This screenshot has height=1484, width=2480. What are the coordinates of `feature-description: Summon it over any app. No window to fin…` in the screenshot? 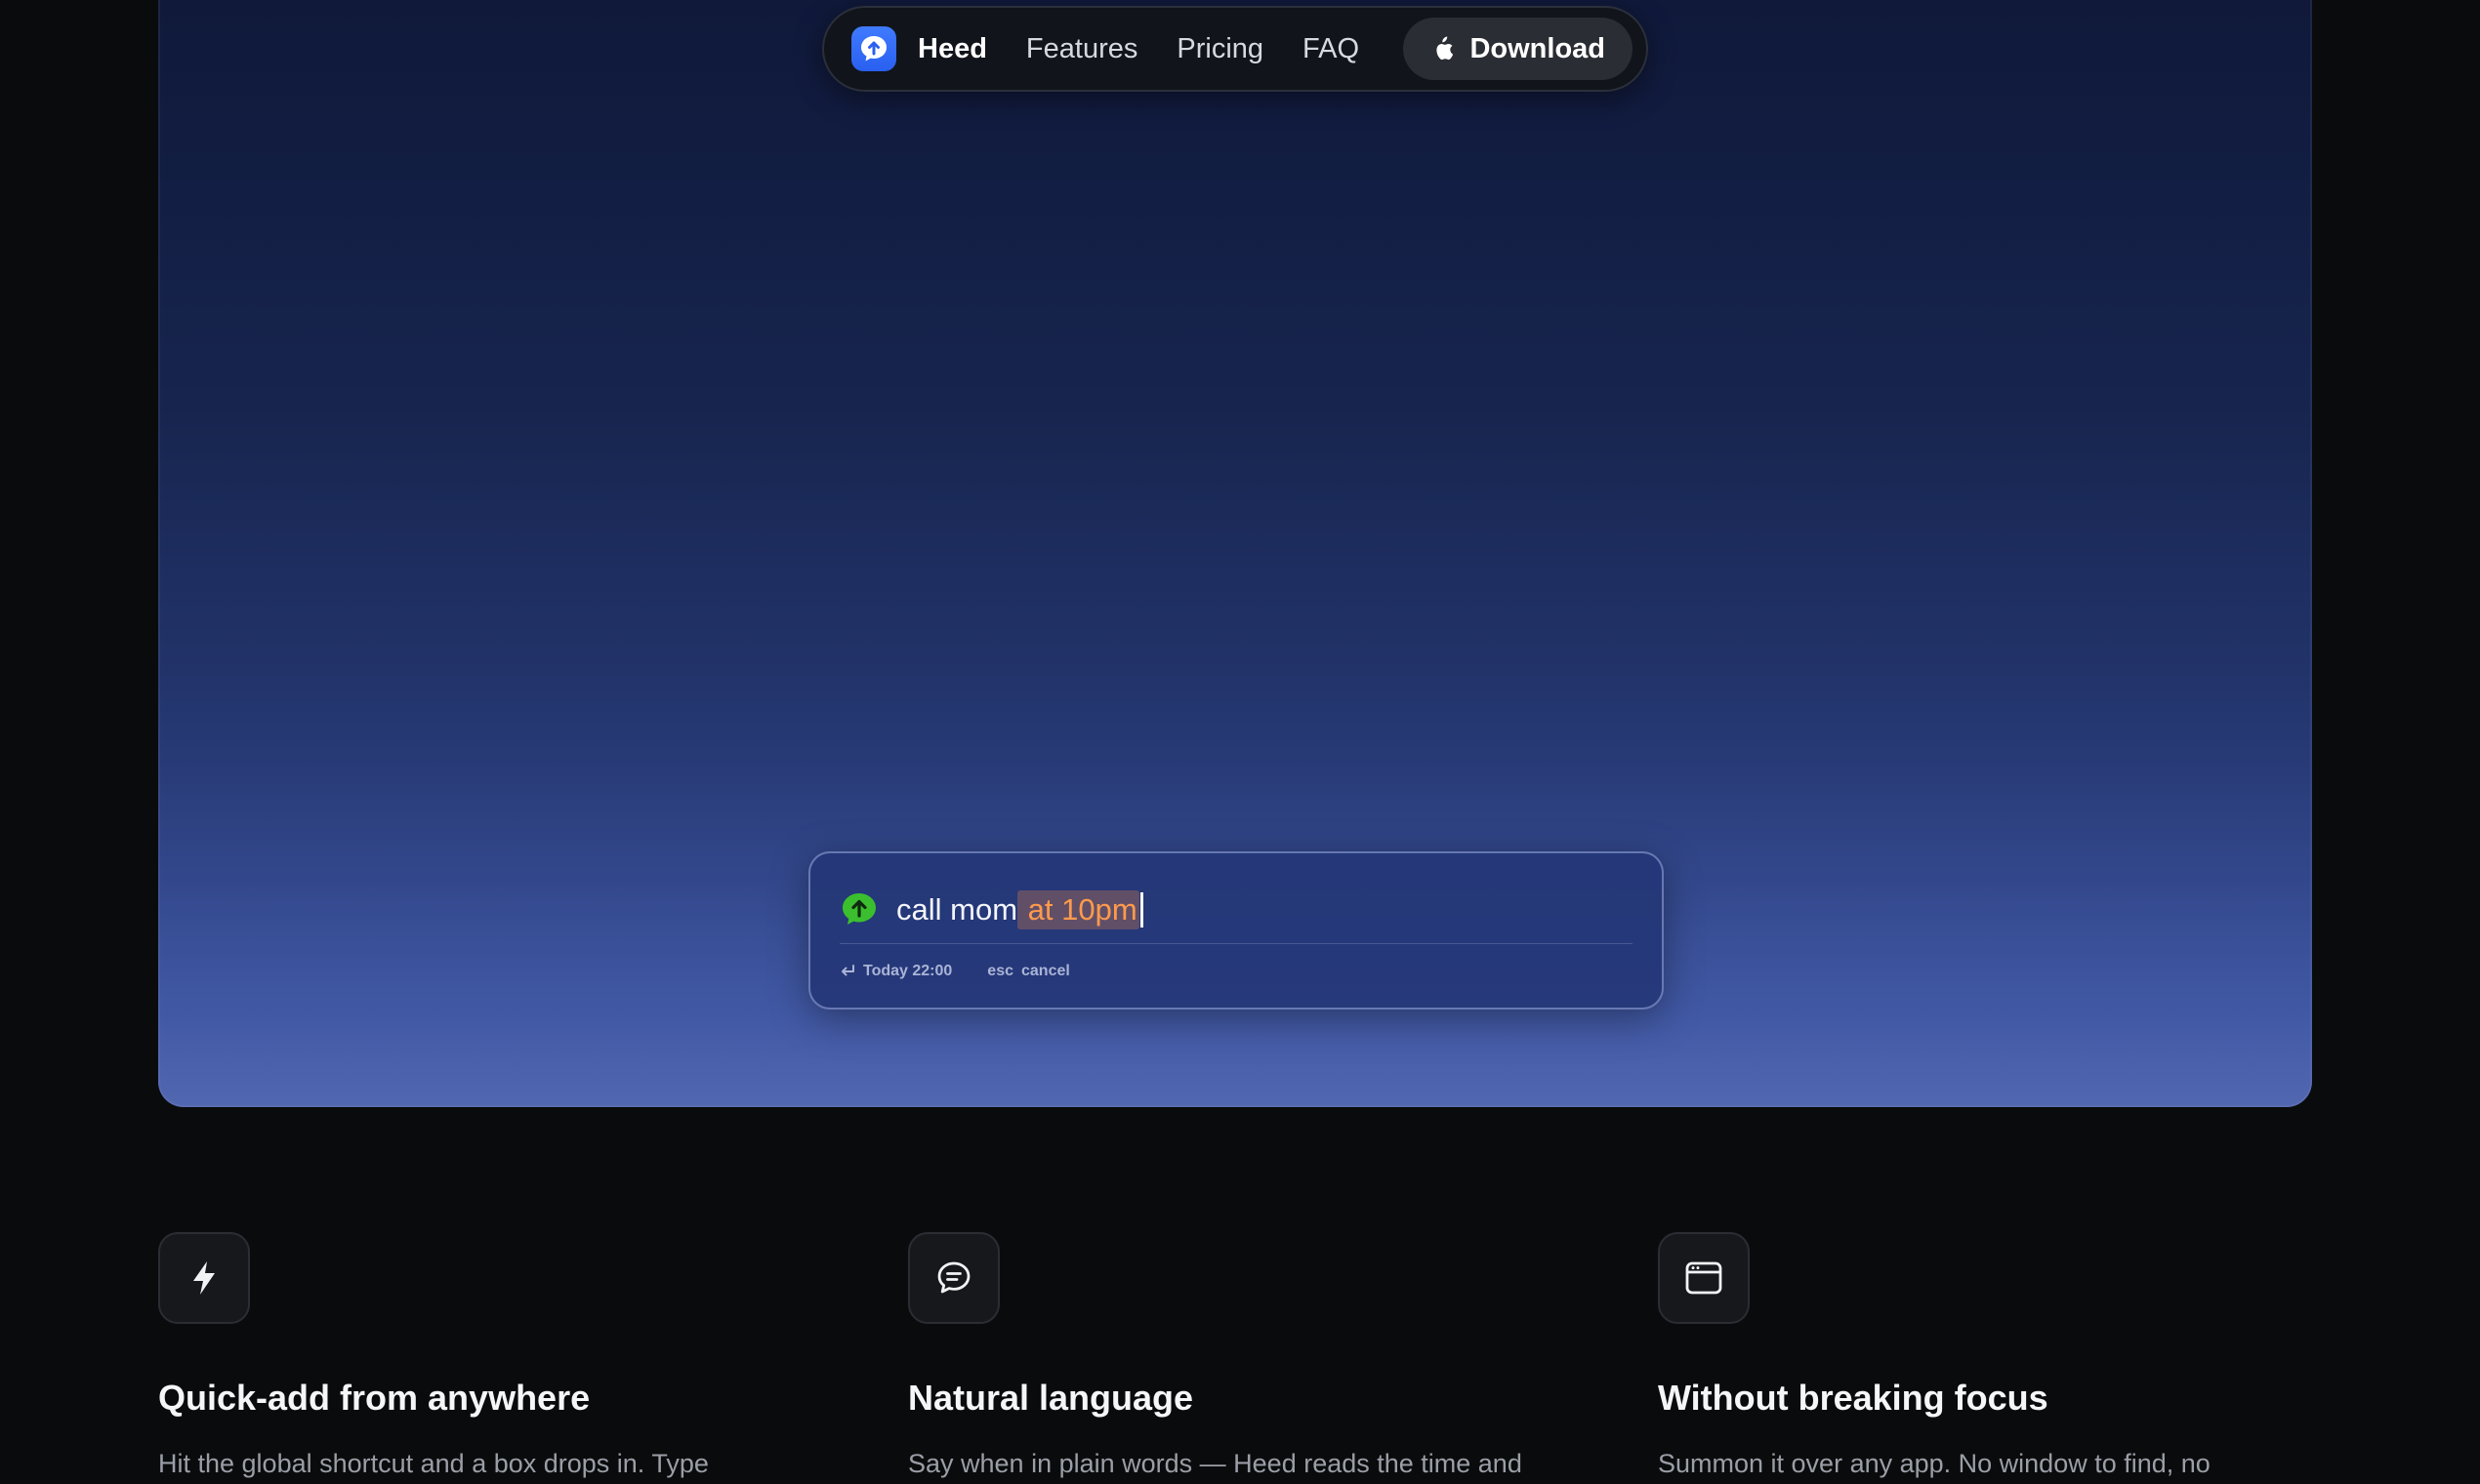 It's located at (1935, 1464).